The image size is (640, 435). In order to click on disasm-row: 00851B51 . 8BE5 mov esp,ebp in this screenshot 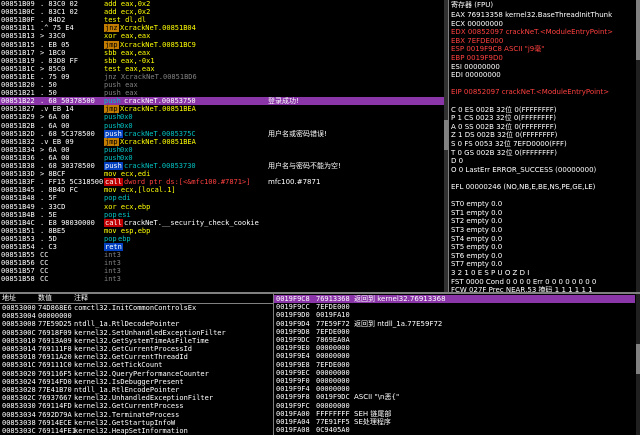, I will do `click(222, 231)`.